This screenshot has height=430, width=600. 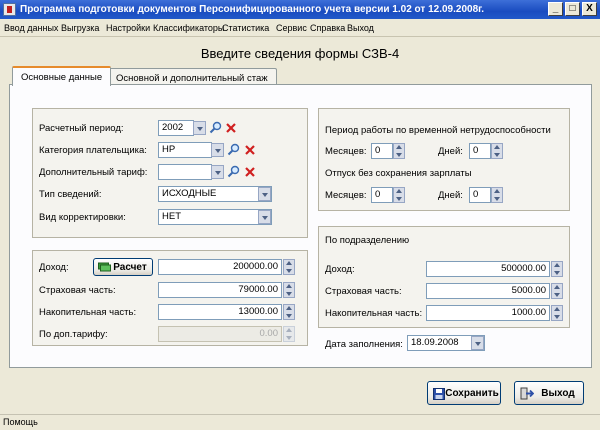 I want to click on unpaid-days-spinner, so click(x=497, y=195).